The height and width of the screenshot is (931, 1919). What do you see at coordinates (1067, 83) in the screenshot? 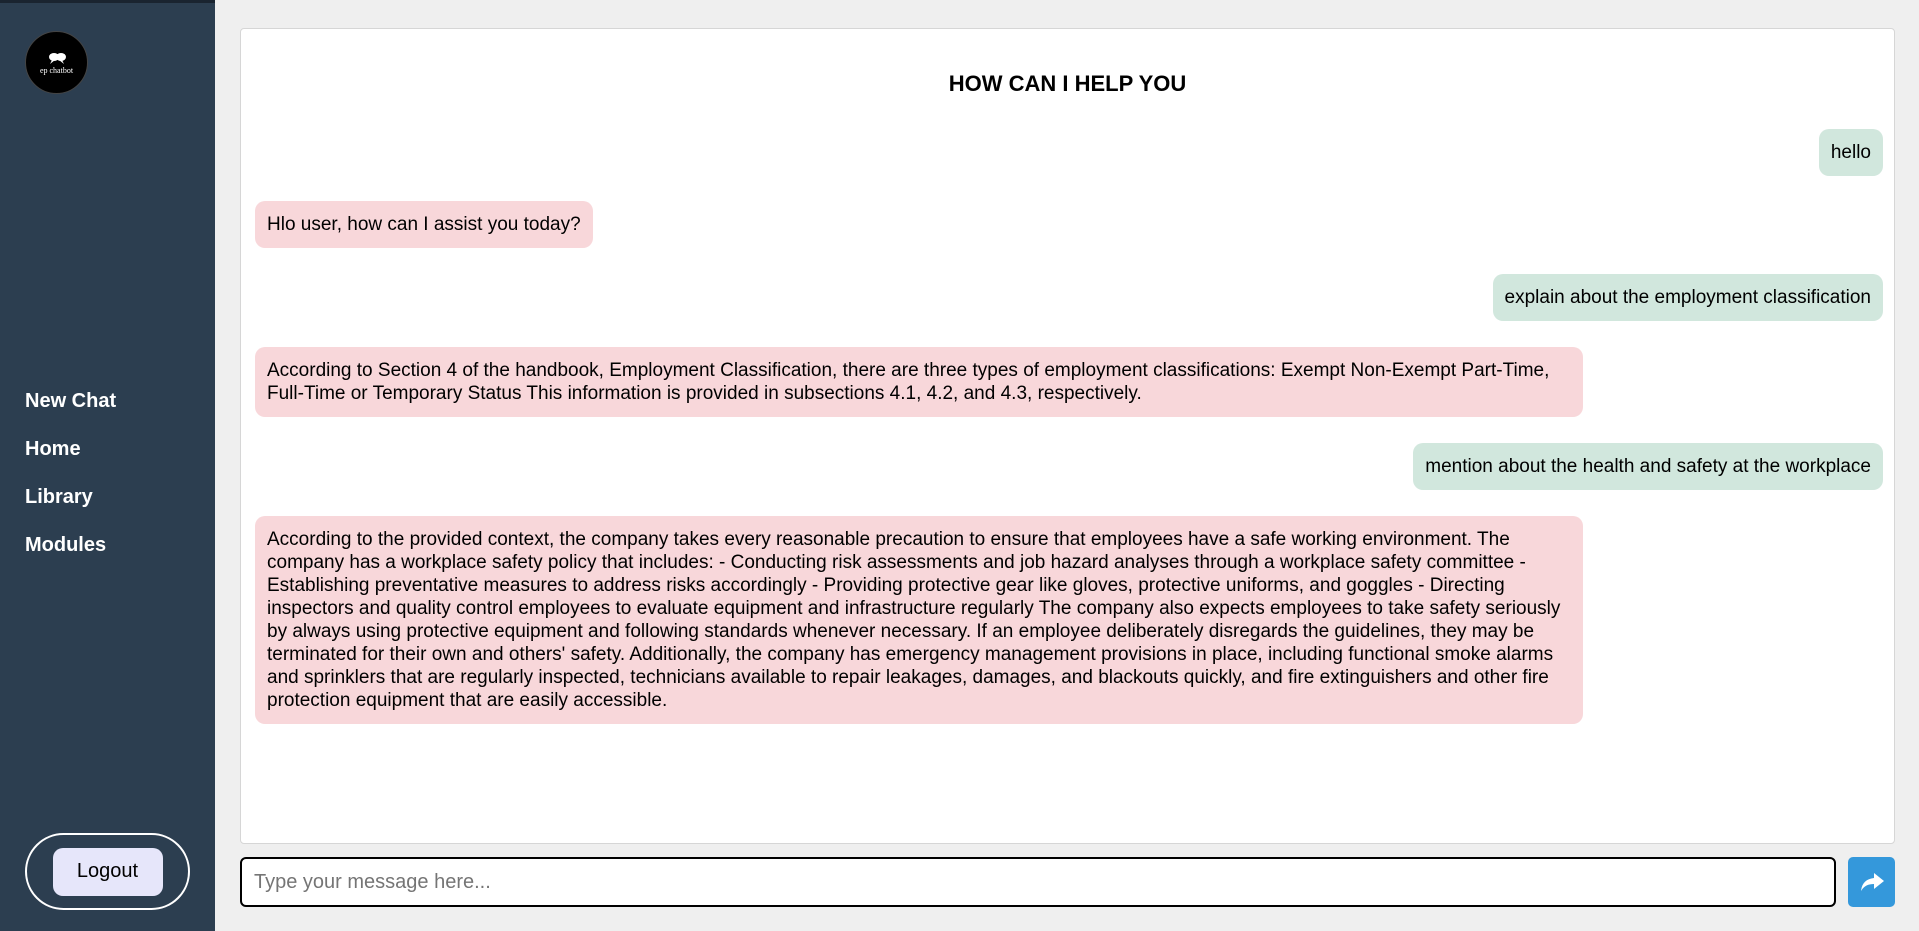
I see `chat-title: HOW CAN I HELP YOU` at bounding box center [1067, 83].